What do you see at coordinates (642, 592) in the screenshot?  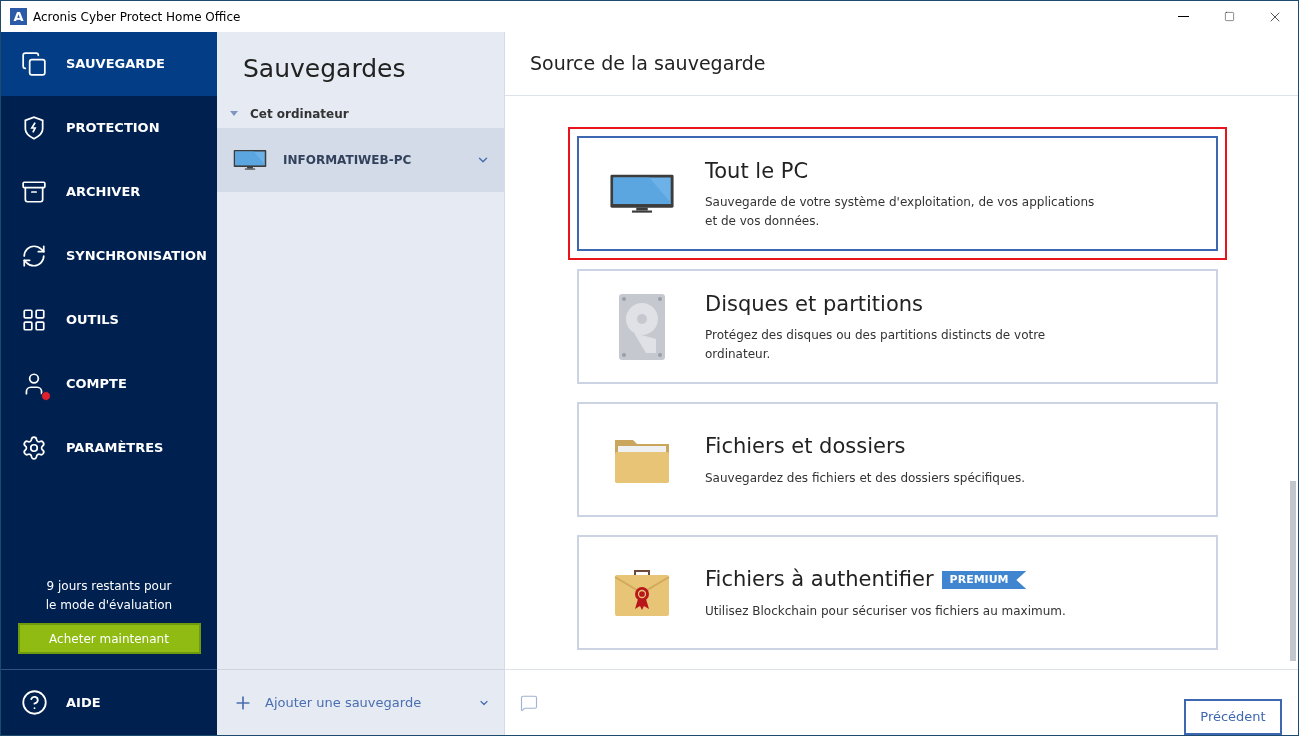 I see `briefcase-icon` at bounding box center [642, 592].